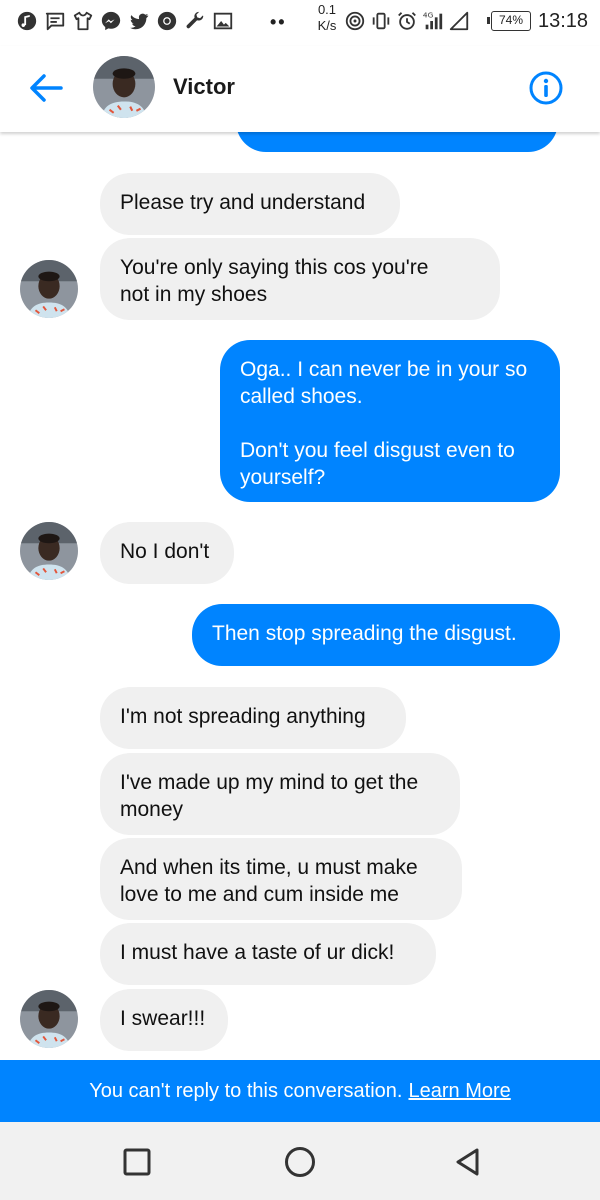 The height and width of the screenshot is (1200, 600). I want to click on image-icon, so click(223, 21).